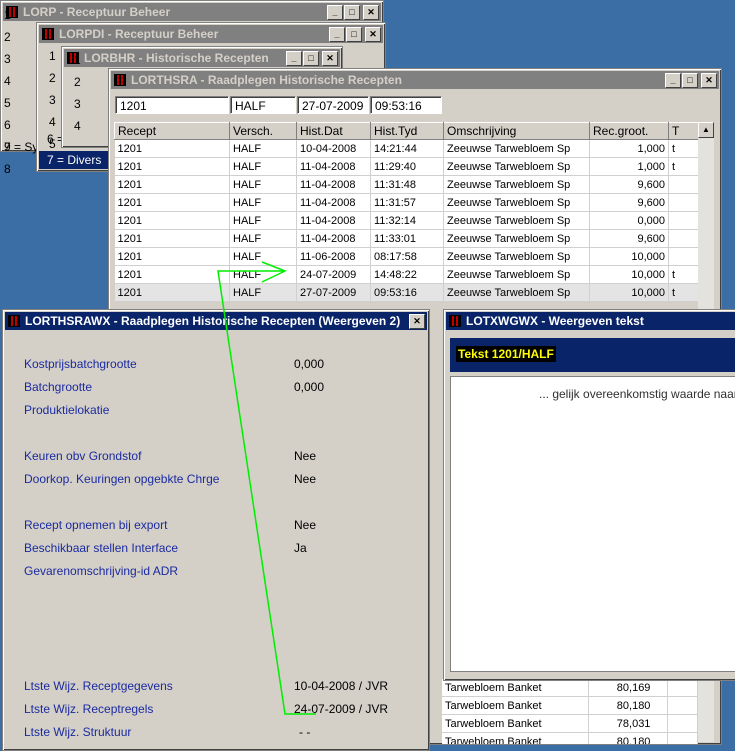 The height and width of the screenshot is (751, 735). What do you see at coordinates (637, 394) in the screenshot?
I see `text-body-content: ... gelijk overeenkomstig waarde naar 72` at bounding box center [637, 394].